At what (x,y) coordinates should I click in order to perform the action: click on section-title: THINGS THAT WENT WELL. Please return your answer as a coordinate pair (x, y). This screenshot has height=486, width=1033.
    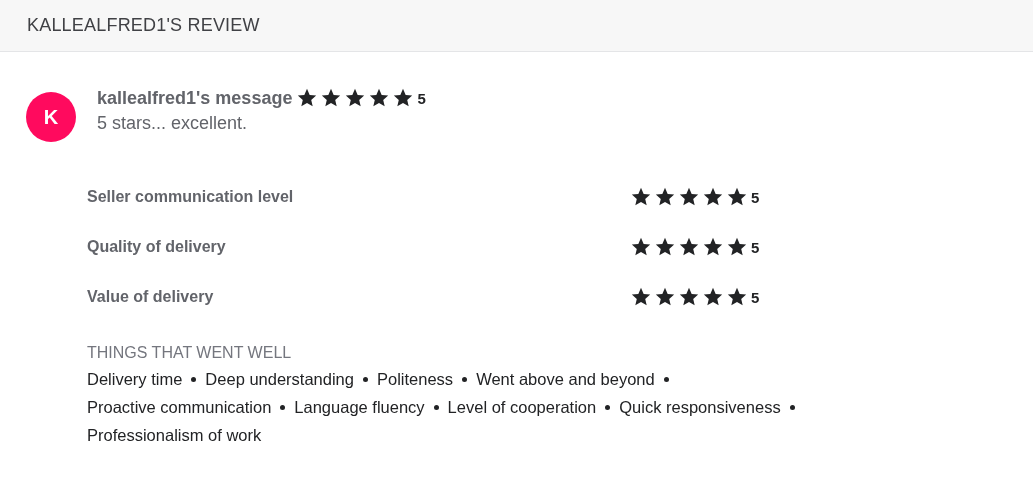
    Looking at the image, I should click on (190, 353).